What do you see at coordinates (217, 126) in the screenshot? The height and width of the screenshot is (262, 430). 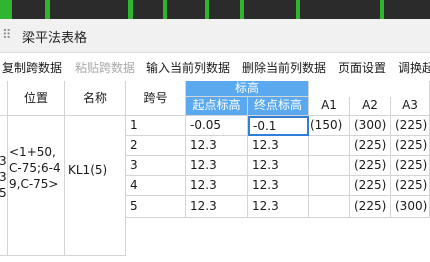 I see `start-elevation-cell: -0.05` at bounding box center [217, 126].